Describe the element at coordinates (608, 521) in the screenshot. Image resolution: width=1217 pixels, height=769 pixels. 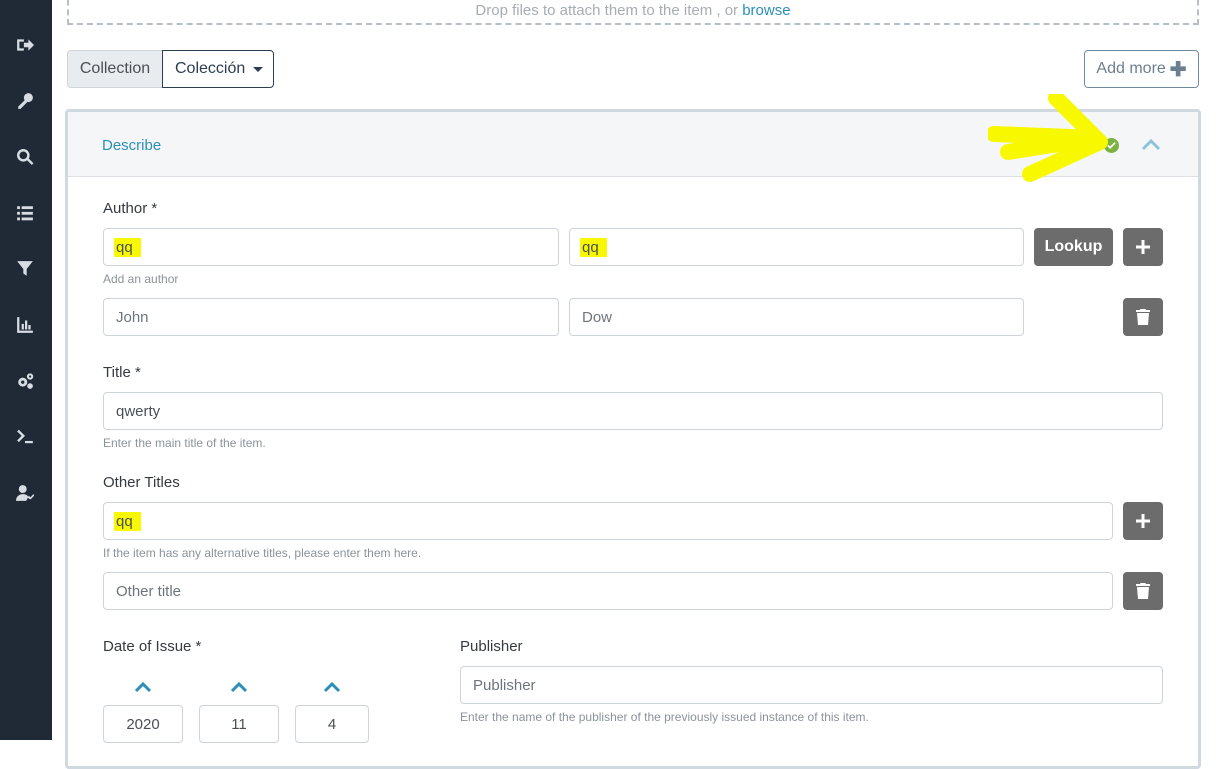
I see `other-title-input: qq` at that location.